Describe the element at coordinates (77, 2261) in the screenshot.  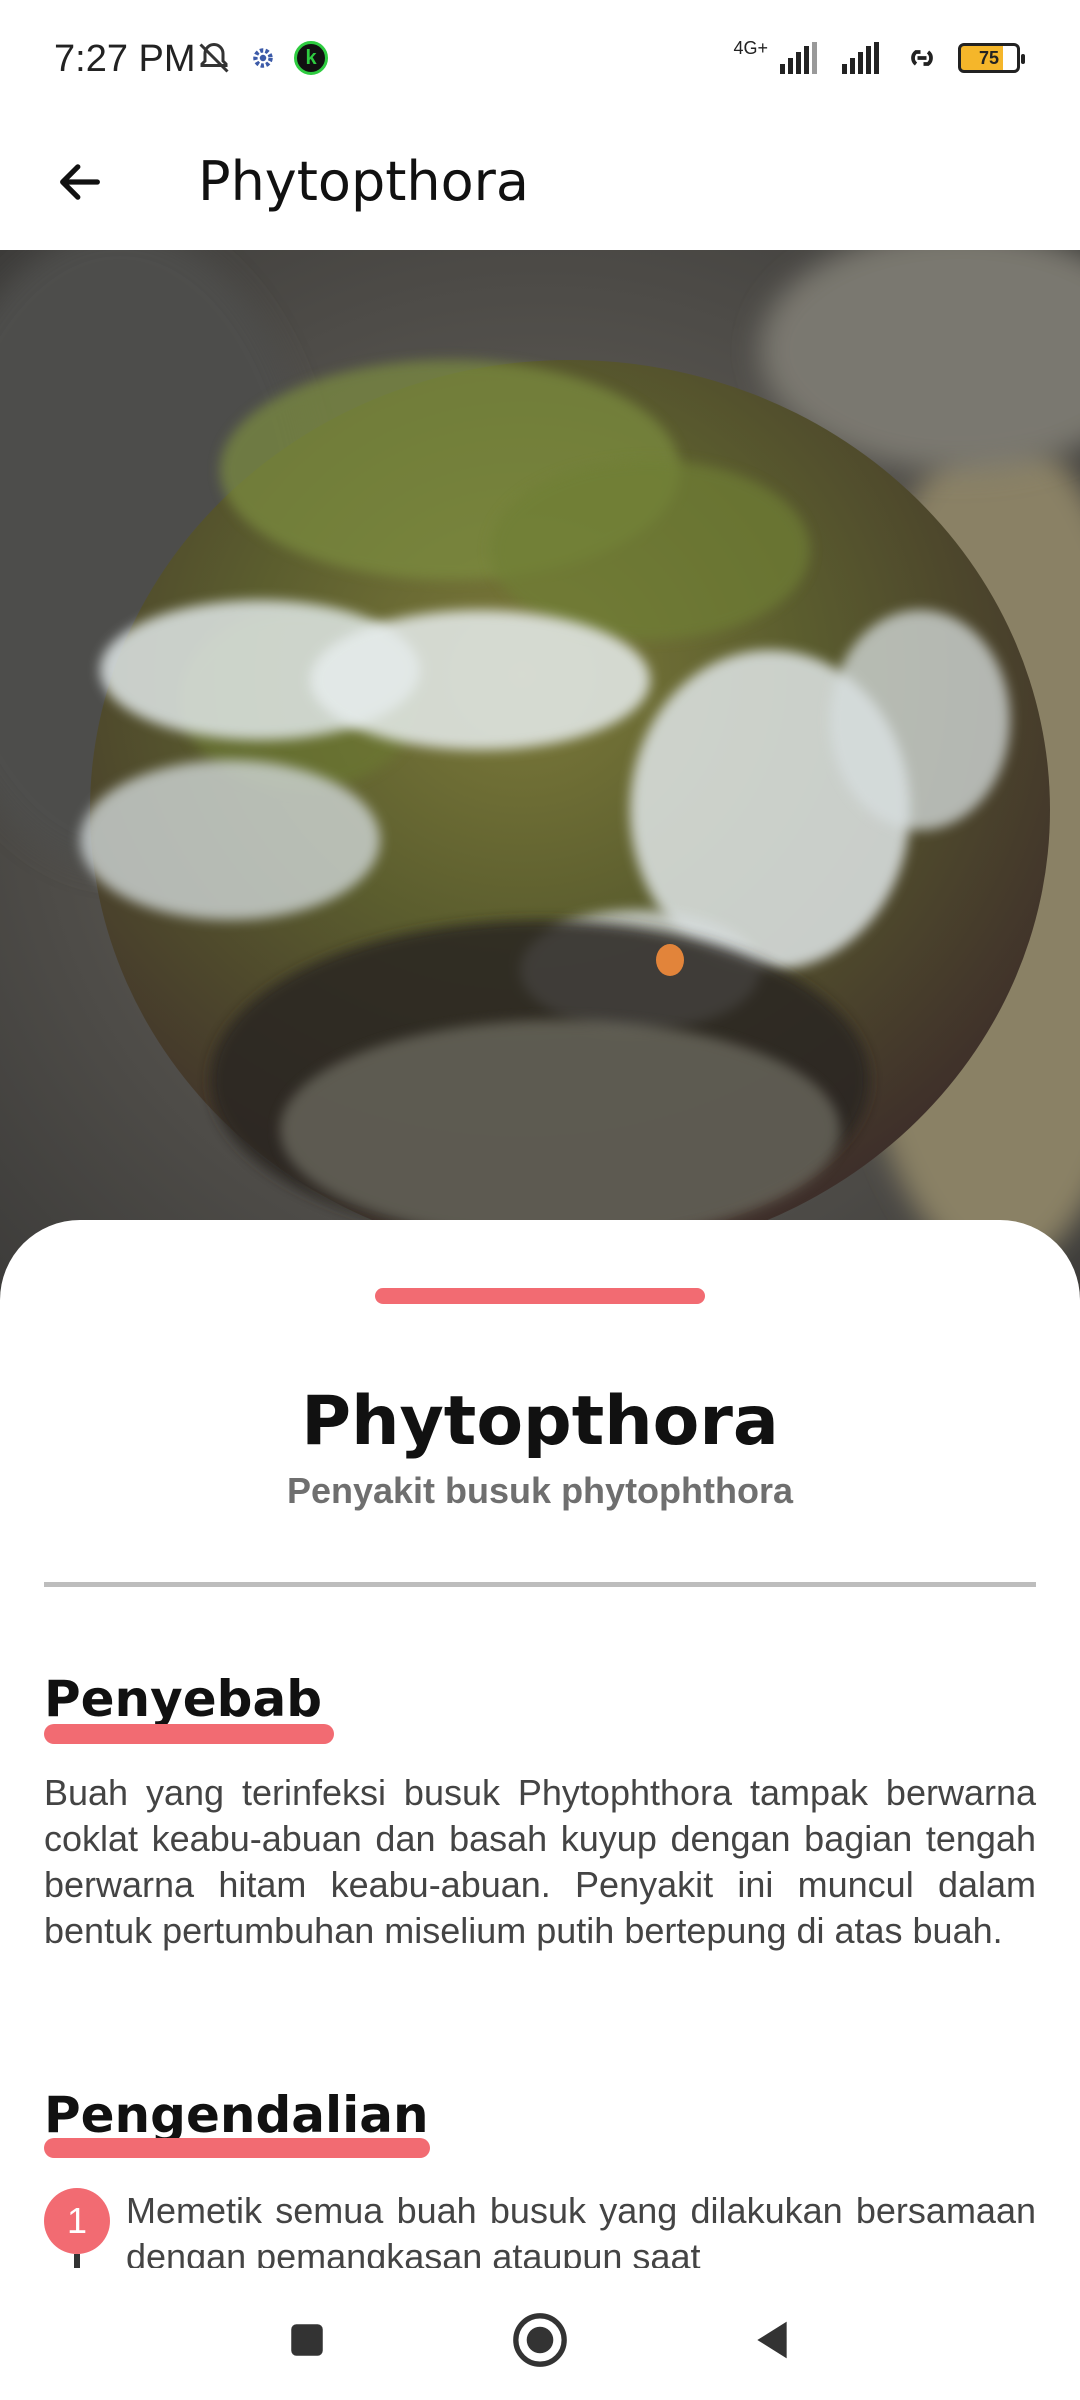
I see `list-connector` at that location.